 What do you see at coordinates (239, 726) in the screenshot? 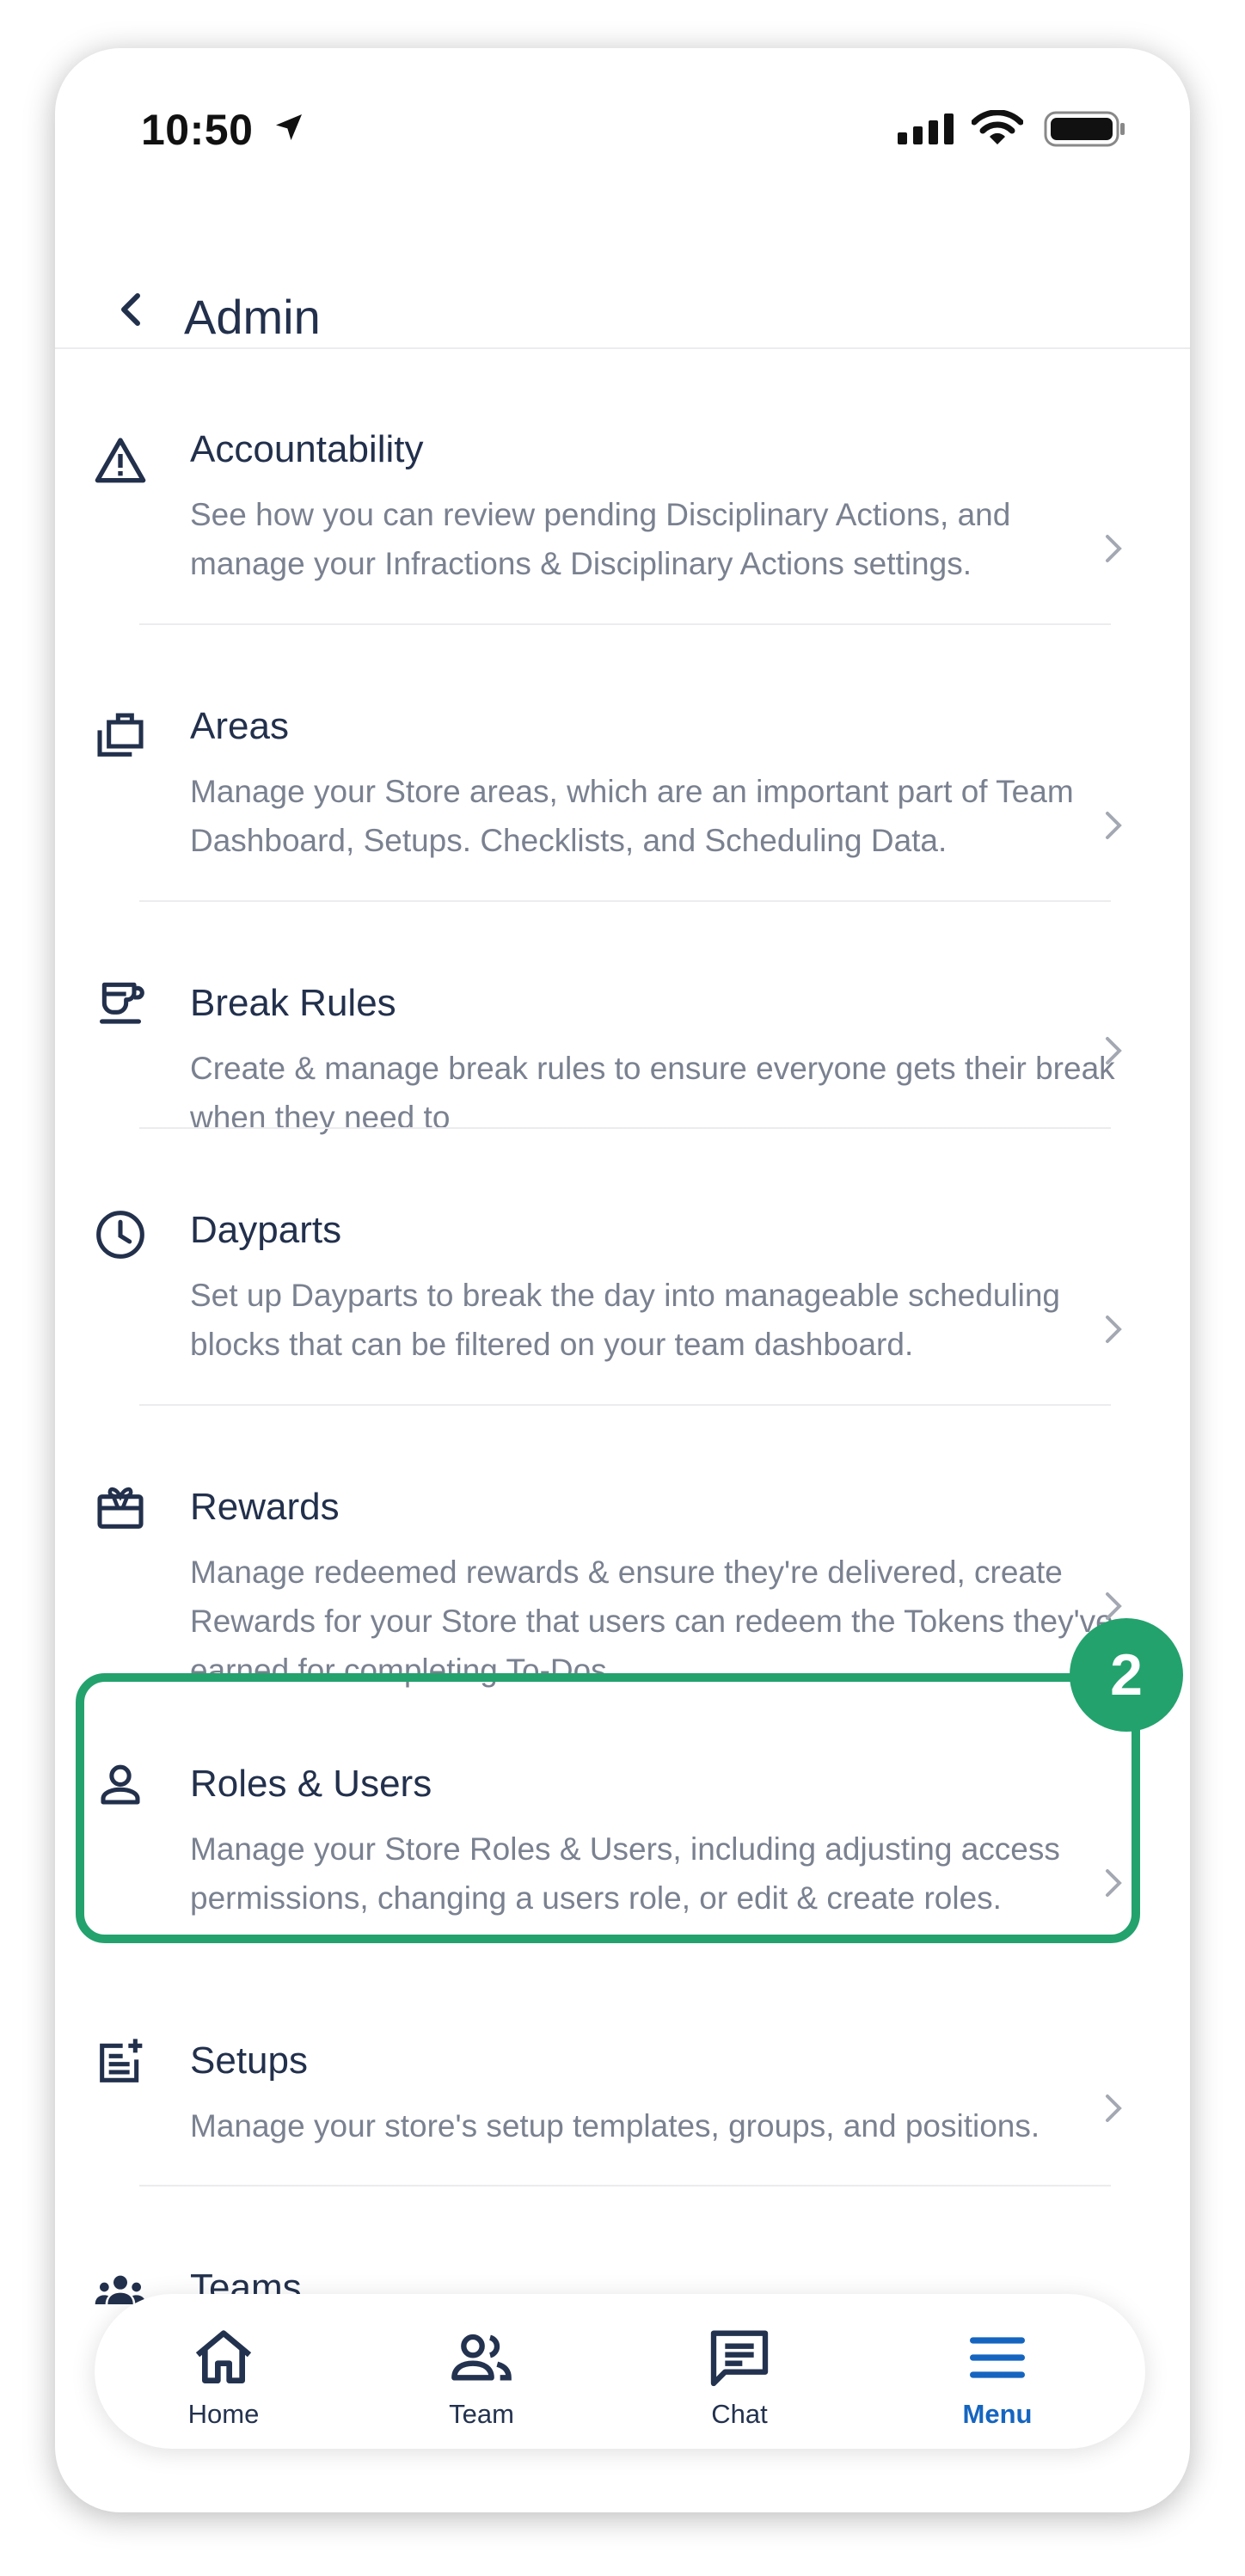
I see `menu-item-title: Areas` at bounding box center [239, 726].